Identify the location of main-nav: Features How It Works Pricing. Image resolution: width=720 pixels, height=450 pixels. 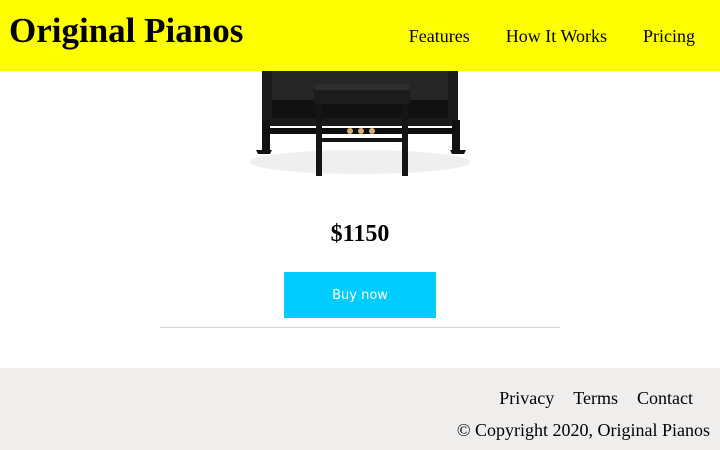
(552, 36).